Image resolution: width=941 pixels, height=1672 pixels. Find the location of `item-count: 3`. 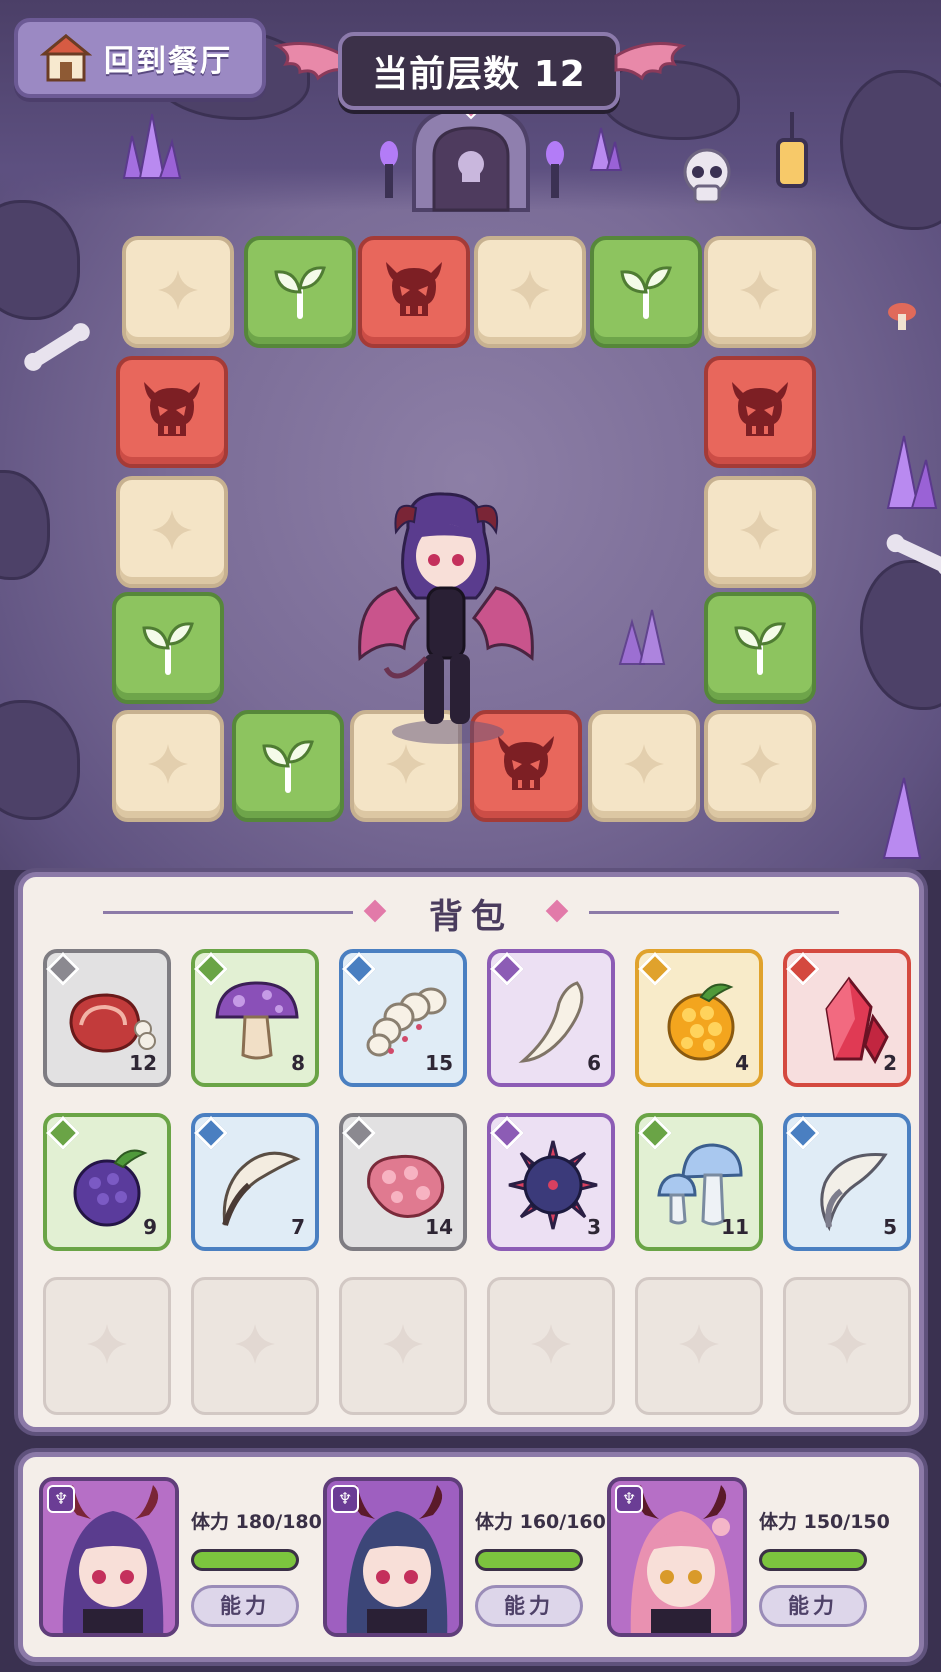

item-count: 3 is located at coordinates (594, 1227).